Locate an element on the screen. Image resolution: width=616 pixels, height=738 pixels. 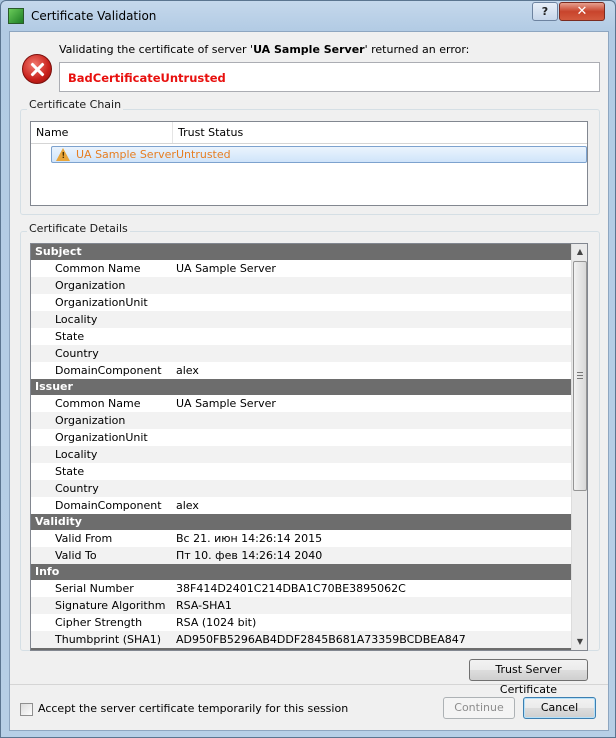
separator is located at coordinates (309, 684).